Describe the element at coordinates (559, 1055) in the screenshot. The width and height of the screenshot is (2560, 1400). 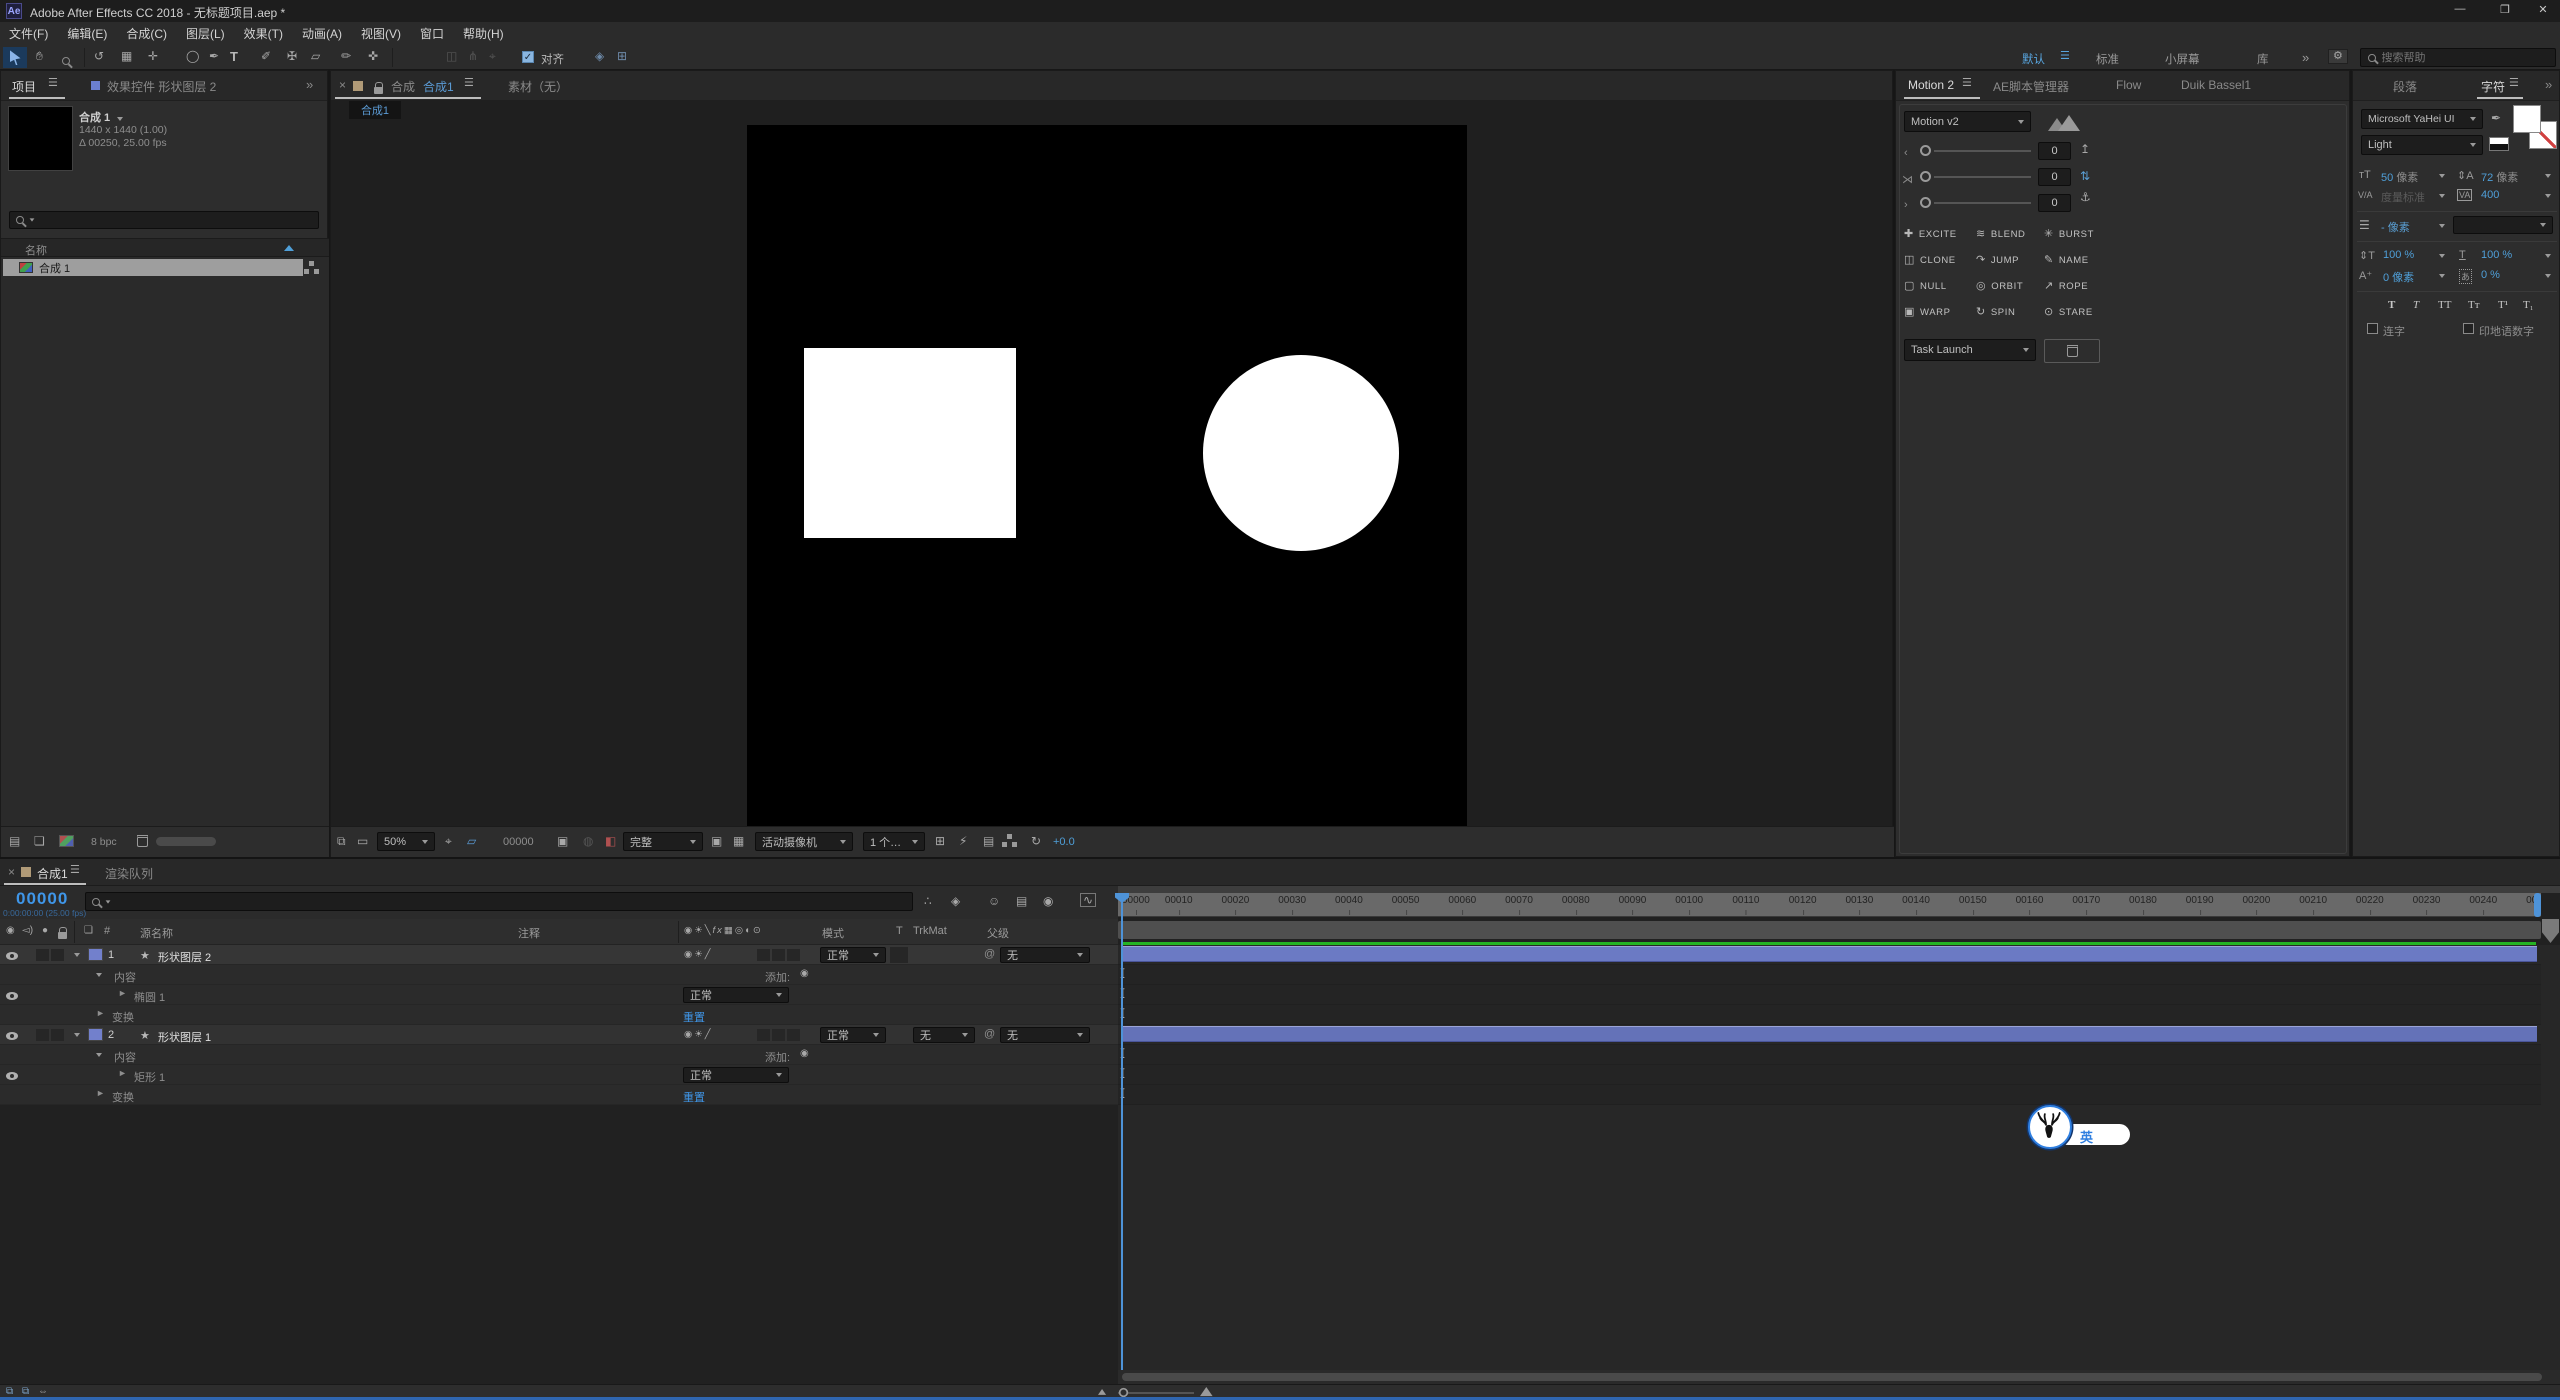
I see `layer2-contents-row: 内容 添加: ◉` at that location.